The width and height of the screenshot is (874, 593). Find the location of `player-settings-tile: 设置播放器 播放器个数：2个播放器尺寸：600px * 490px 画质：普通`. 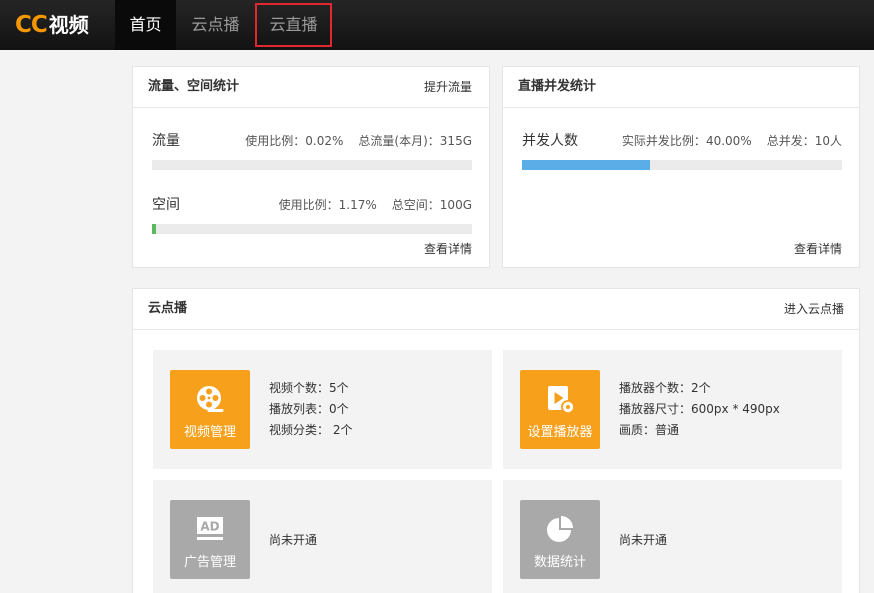

player-settings-tile: 设置播放器 播放器个数：2个播放器尺寸：600px * 490px 画质：普通 is located at coordinates (672, 409).